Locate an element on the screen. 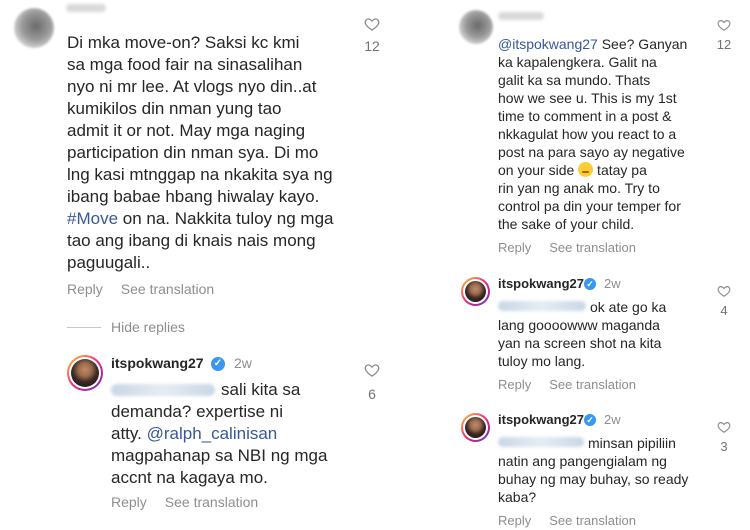 The width and height of the screenshot is (750, 530). grimace-emoji-icon is located at coordinates (586, 169).